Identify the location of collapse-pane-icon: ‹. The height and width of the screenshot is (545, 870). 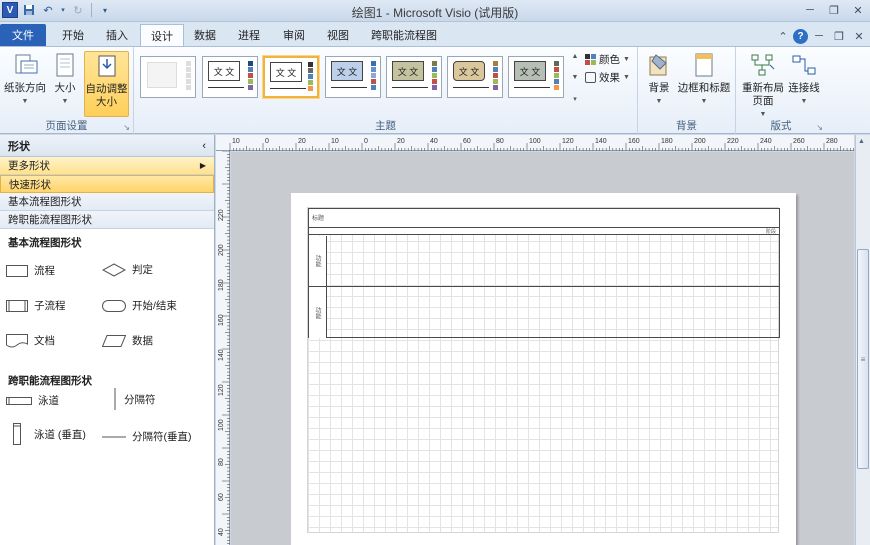
(204, 146).